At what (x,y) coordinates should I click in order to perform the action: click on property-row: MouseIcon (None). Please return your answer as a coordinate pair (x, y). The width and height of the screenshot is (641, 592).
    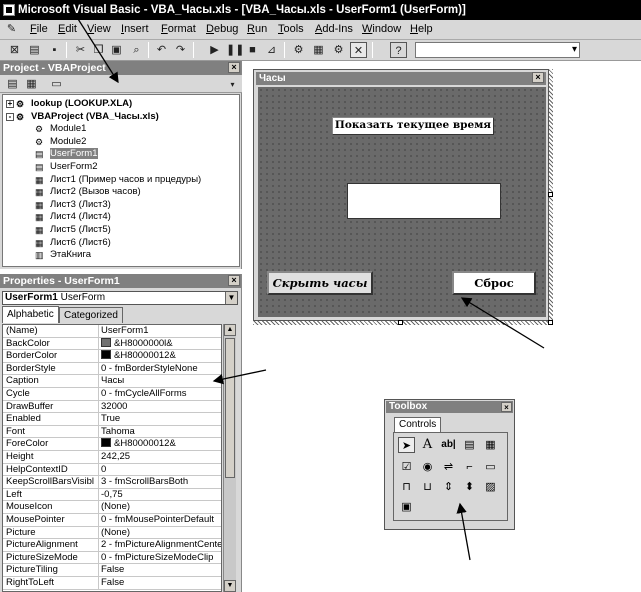
    Looking at the image, I should click on (112, 507).